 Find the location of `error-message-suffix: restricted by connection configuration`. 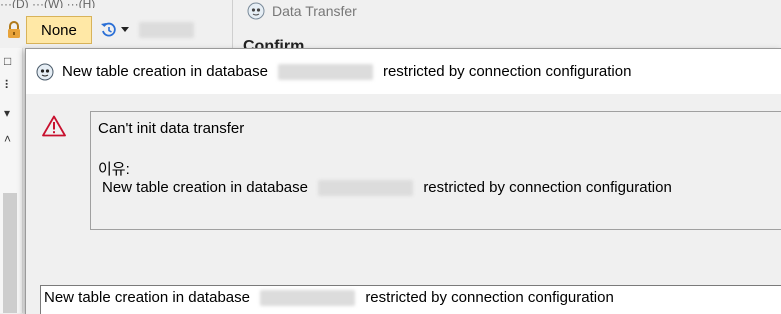

error-message-suffix: restricted by connection configuration is located at coordinates (547, 187).